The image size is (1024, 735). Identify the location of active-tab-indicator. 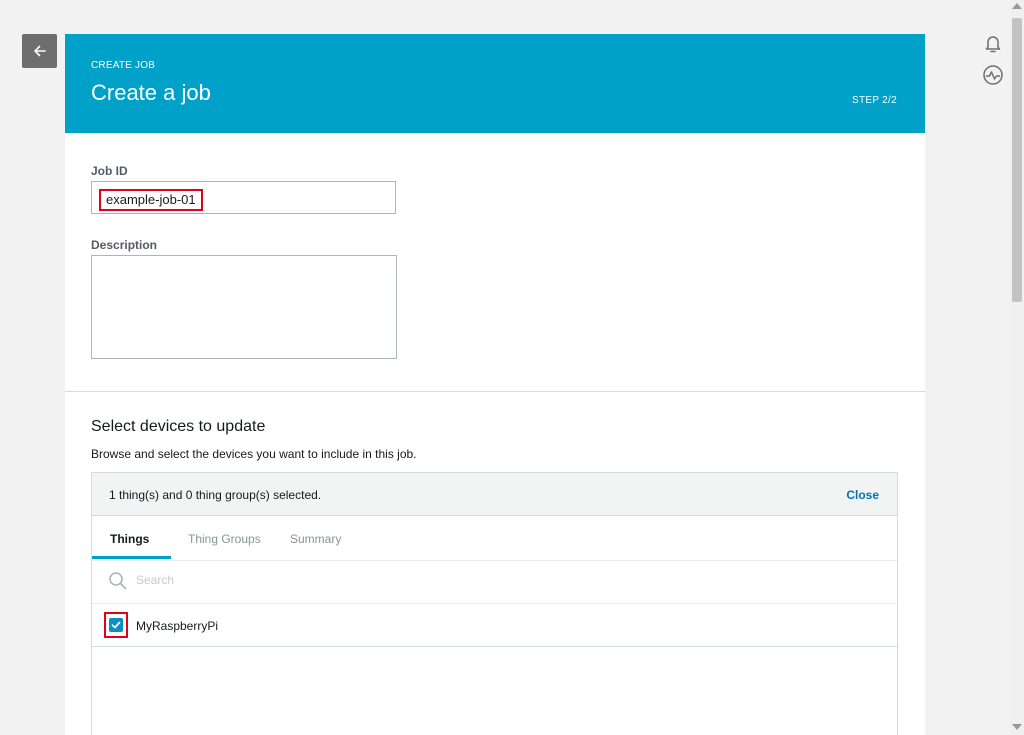
(131, 557).